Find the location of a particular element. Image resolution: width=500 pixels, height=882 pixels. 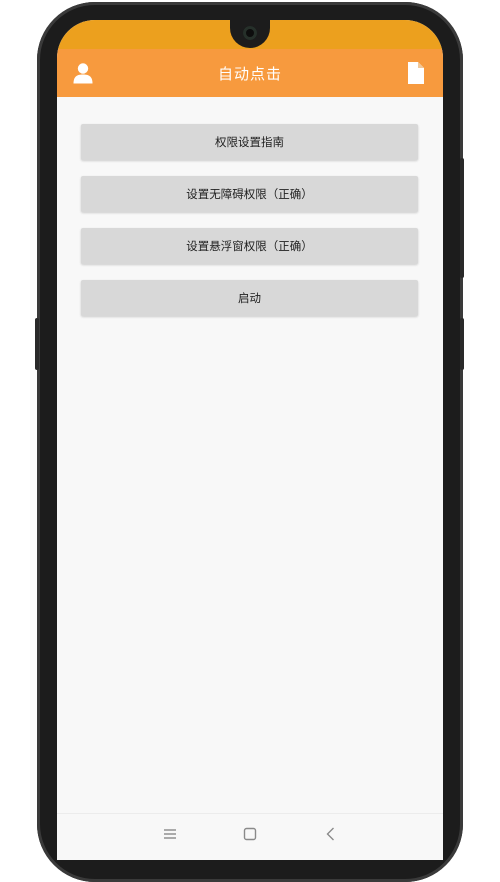

accessibility-permission-button: 设置无障碍权限（正确） is located at coordinates (249, 194).